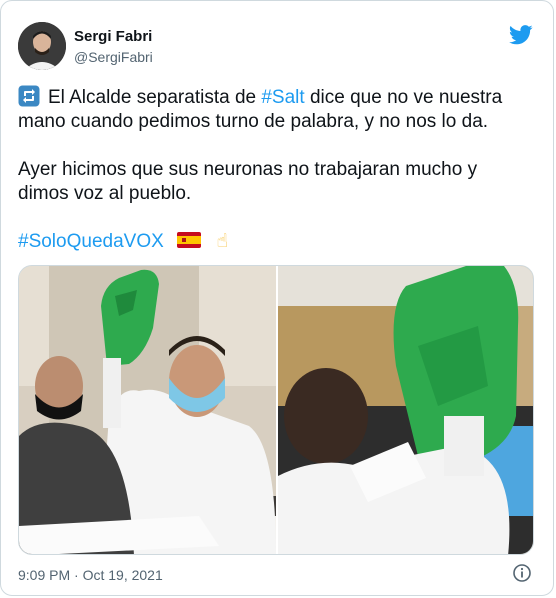 The image size is (556, 598). I want to click on tweet-text: El Alcalde separatista de, so click(155, 97).